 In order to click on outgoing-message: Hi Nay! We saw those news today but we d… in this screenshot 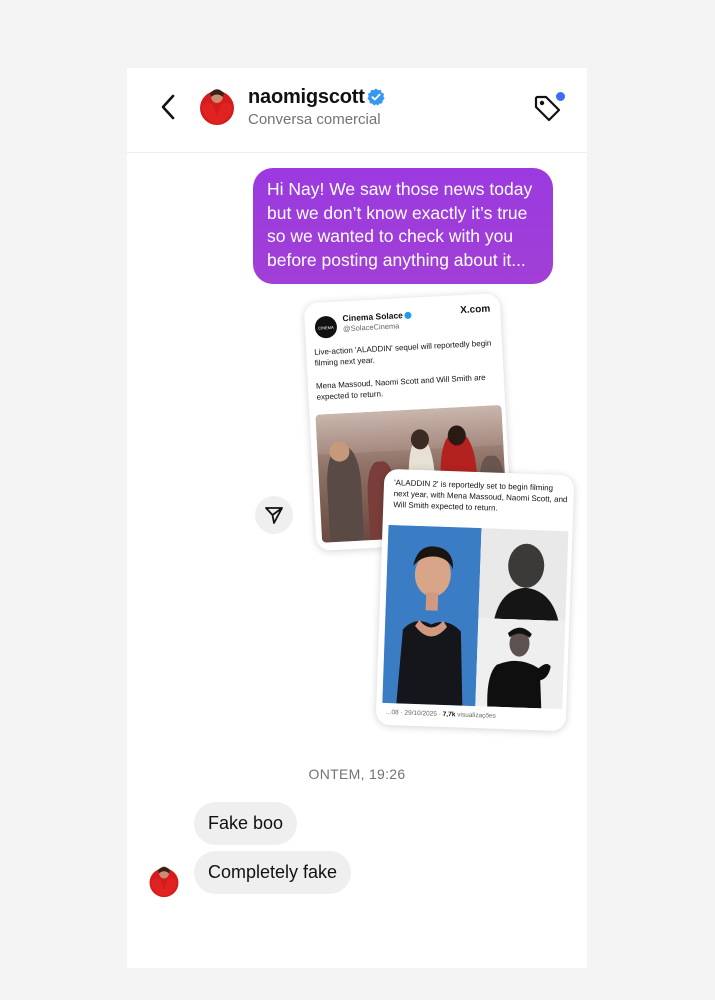, I will do `click(403, 226)`.